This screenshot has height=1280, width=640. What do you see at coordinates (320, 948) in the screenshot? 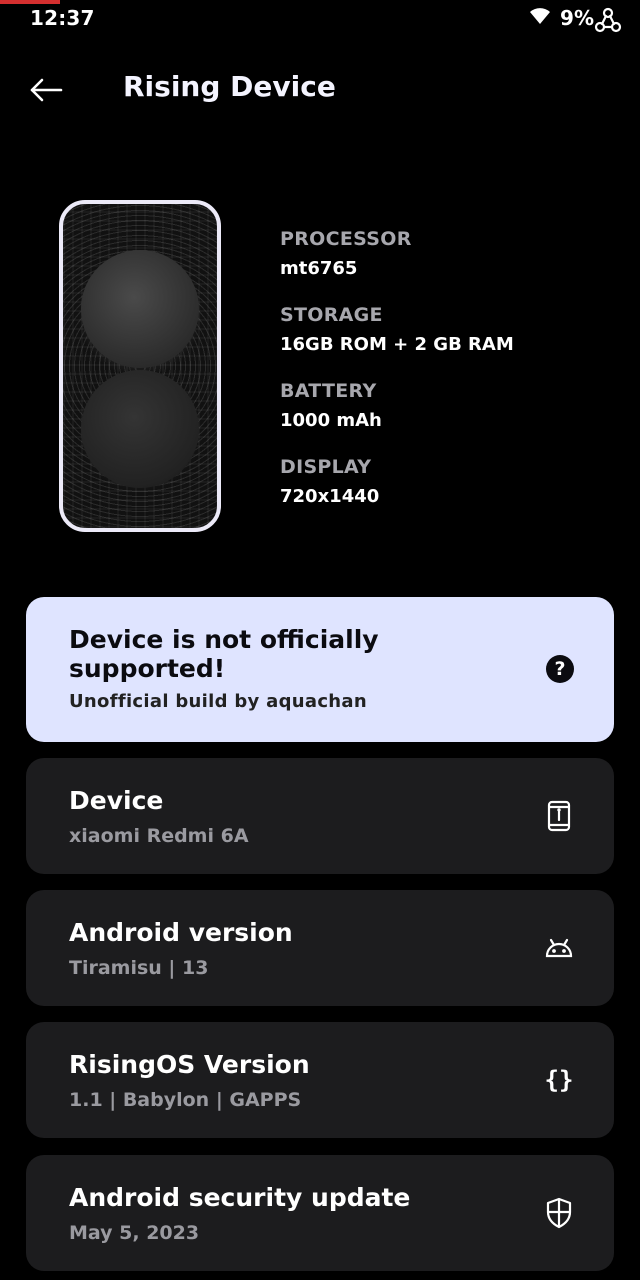
I see `android-version-card: Android version Tiramisu | 13` at bounding box center [320, 948].